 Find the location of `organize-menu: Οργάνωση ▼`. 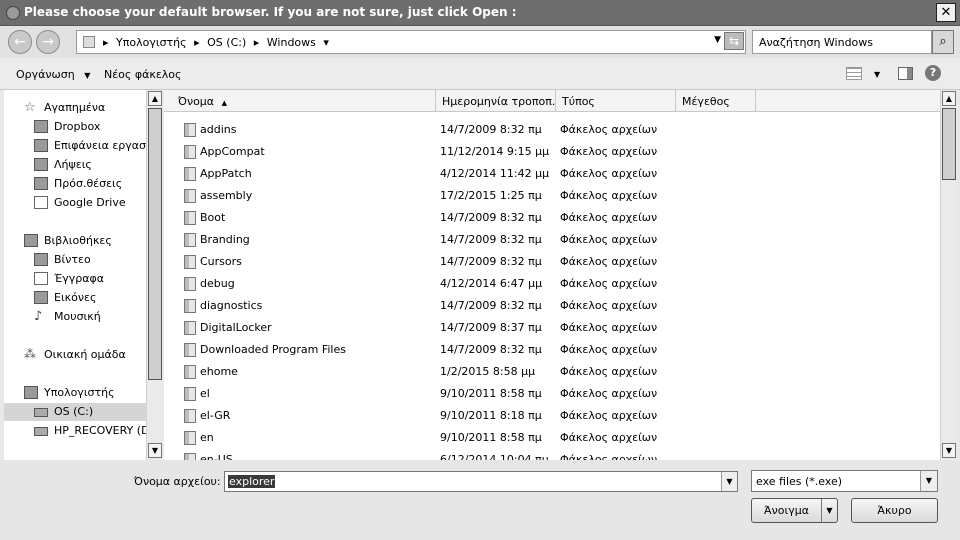

organize-menu: Οργάνωση ▼ is located at coordinates (53, 74).